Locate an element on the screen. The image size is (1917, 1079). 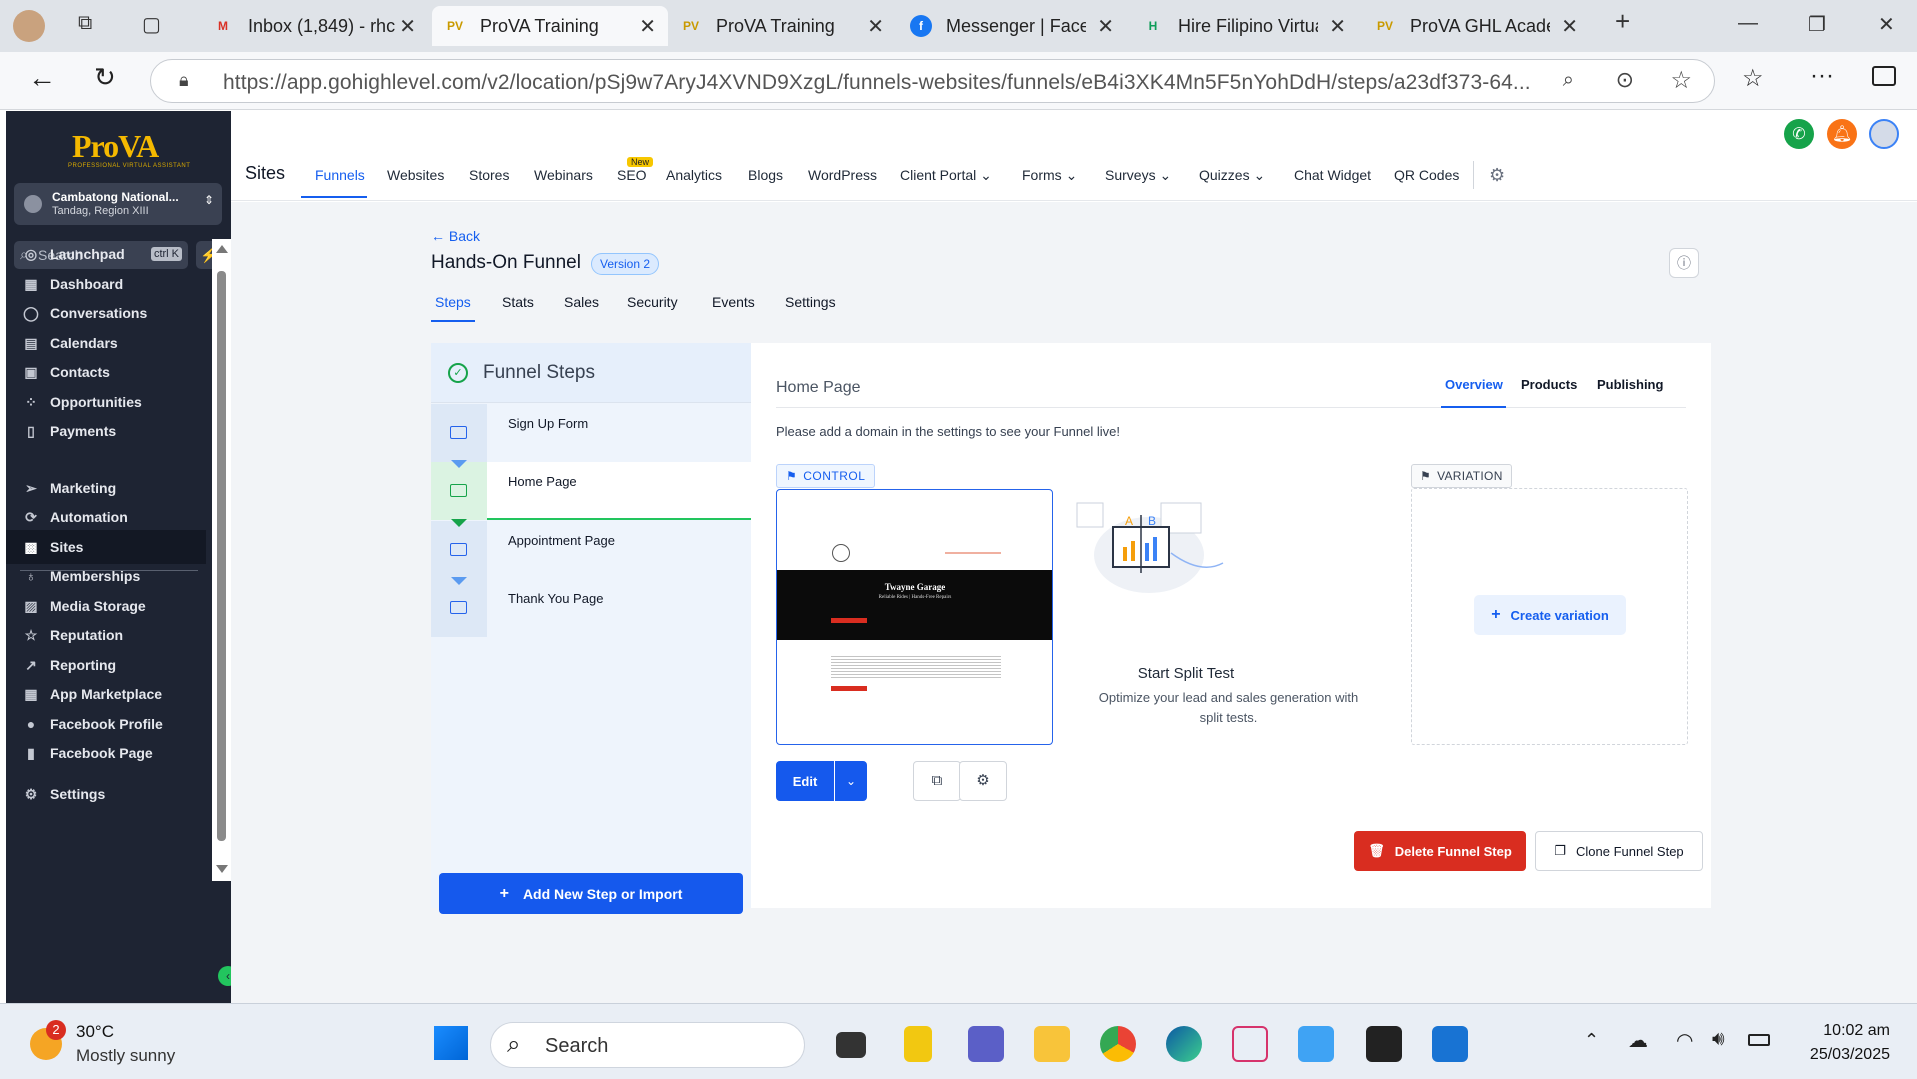
back-arrow-icon: ← is located at coordinates (42, 78).